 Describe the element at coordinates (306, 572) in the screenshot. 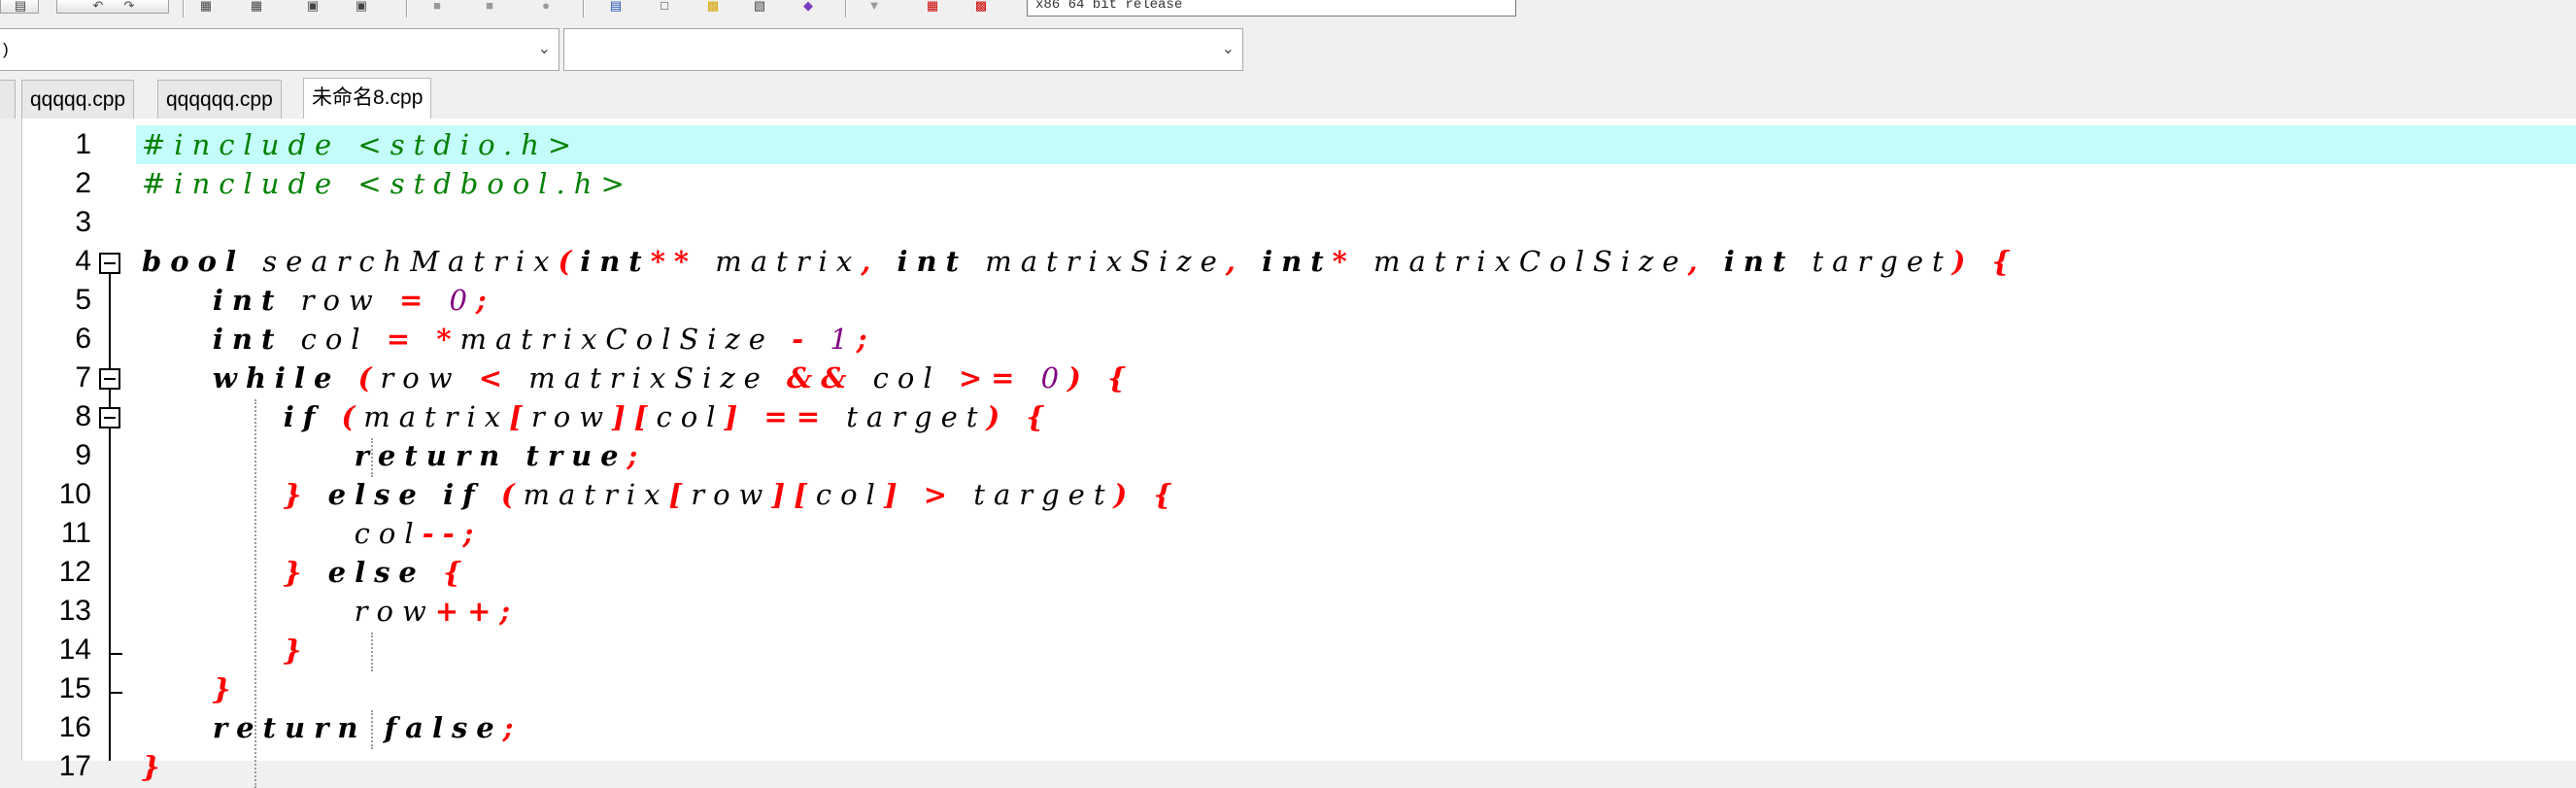

I see `code-line: } else {` at that location.